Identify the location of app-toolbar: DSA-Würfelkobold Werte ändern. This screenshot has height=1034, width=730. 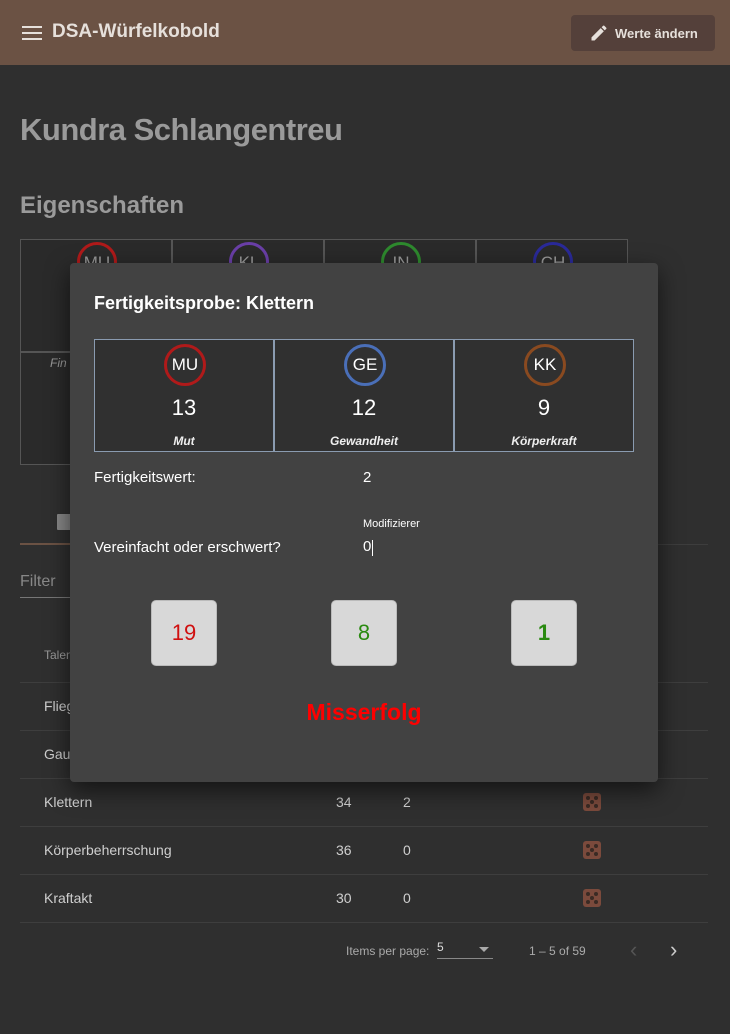
(365, 32).